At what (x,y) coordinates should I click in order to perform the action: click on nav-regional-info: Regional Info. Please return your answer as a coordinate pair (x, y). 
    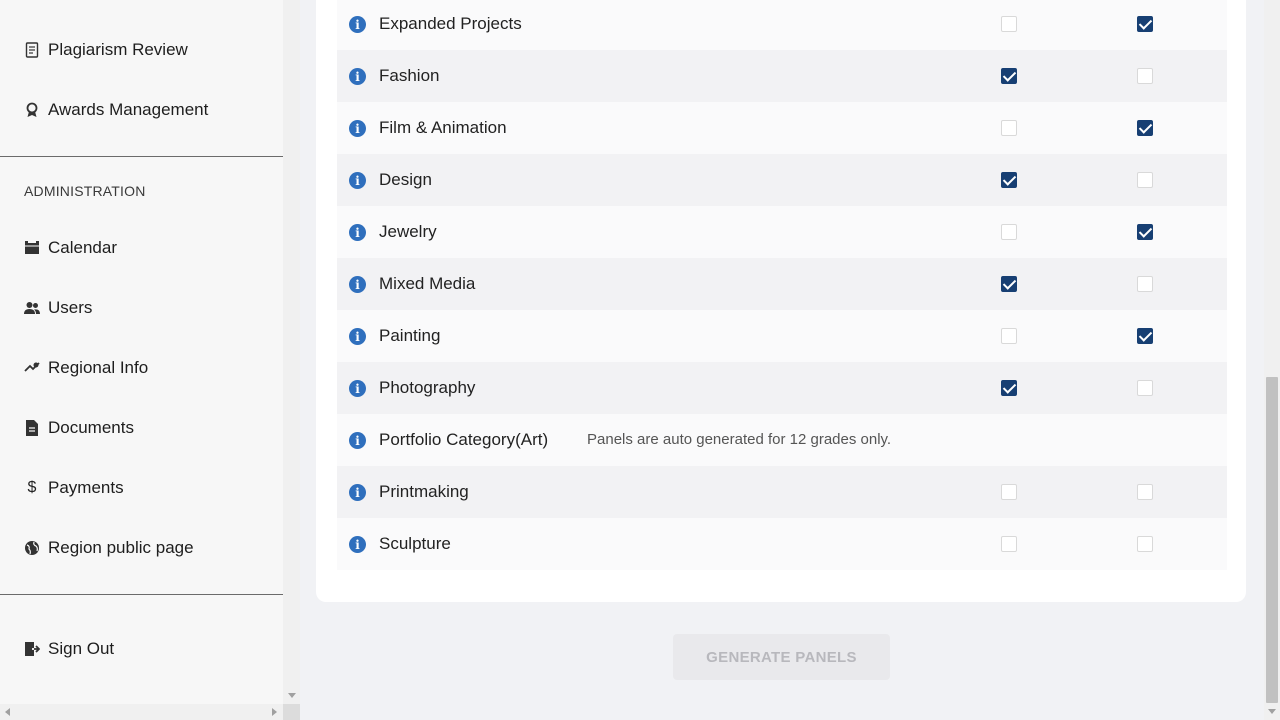
    Looking at the image, I should click on (141, 368).